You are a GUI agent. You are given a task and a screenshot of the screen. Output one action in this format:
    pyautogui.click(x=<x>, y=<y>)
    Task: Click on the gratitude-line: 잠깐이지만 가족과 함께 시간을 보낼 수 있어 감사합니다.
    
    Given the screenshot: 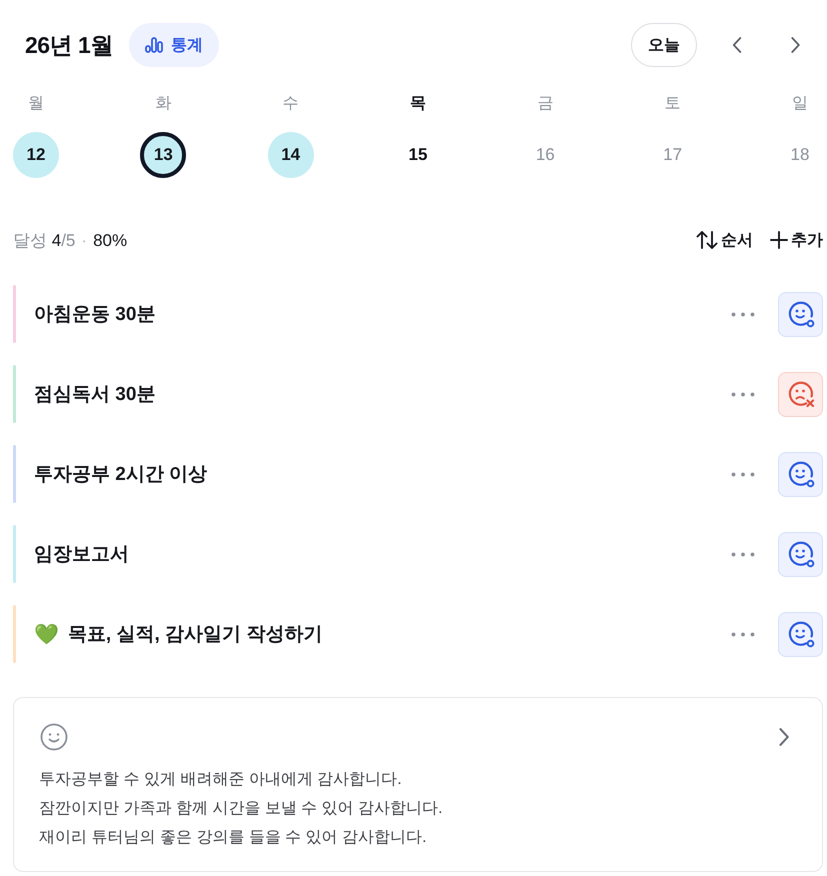 What is the action you would take?
    pyautogui.click(x=241, y=809)
    